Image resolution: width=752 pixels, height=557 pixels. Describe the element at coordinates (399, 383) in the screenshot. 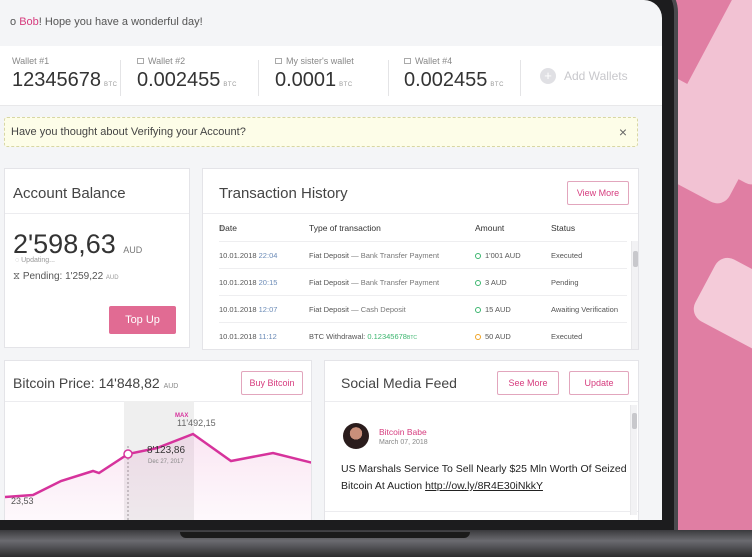

I see `panel-title: Social Media Feed` at that location.